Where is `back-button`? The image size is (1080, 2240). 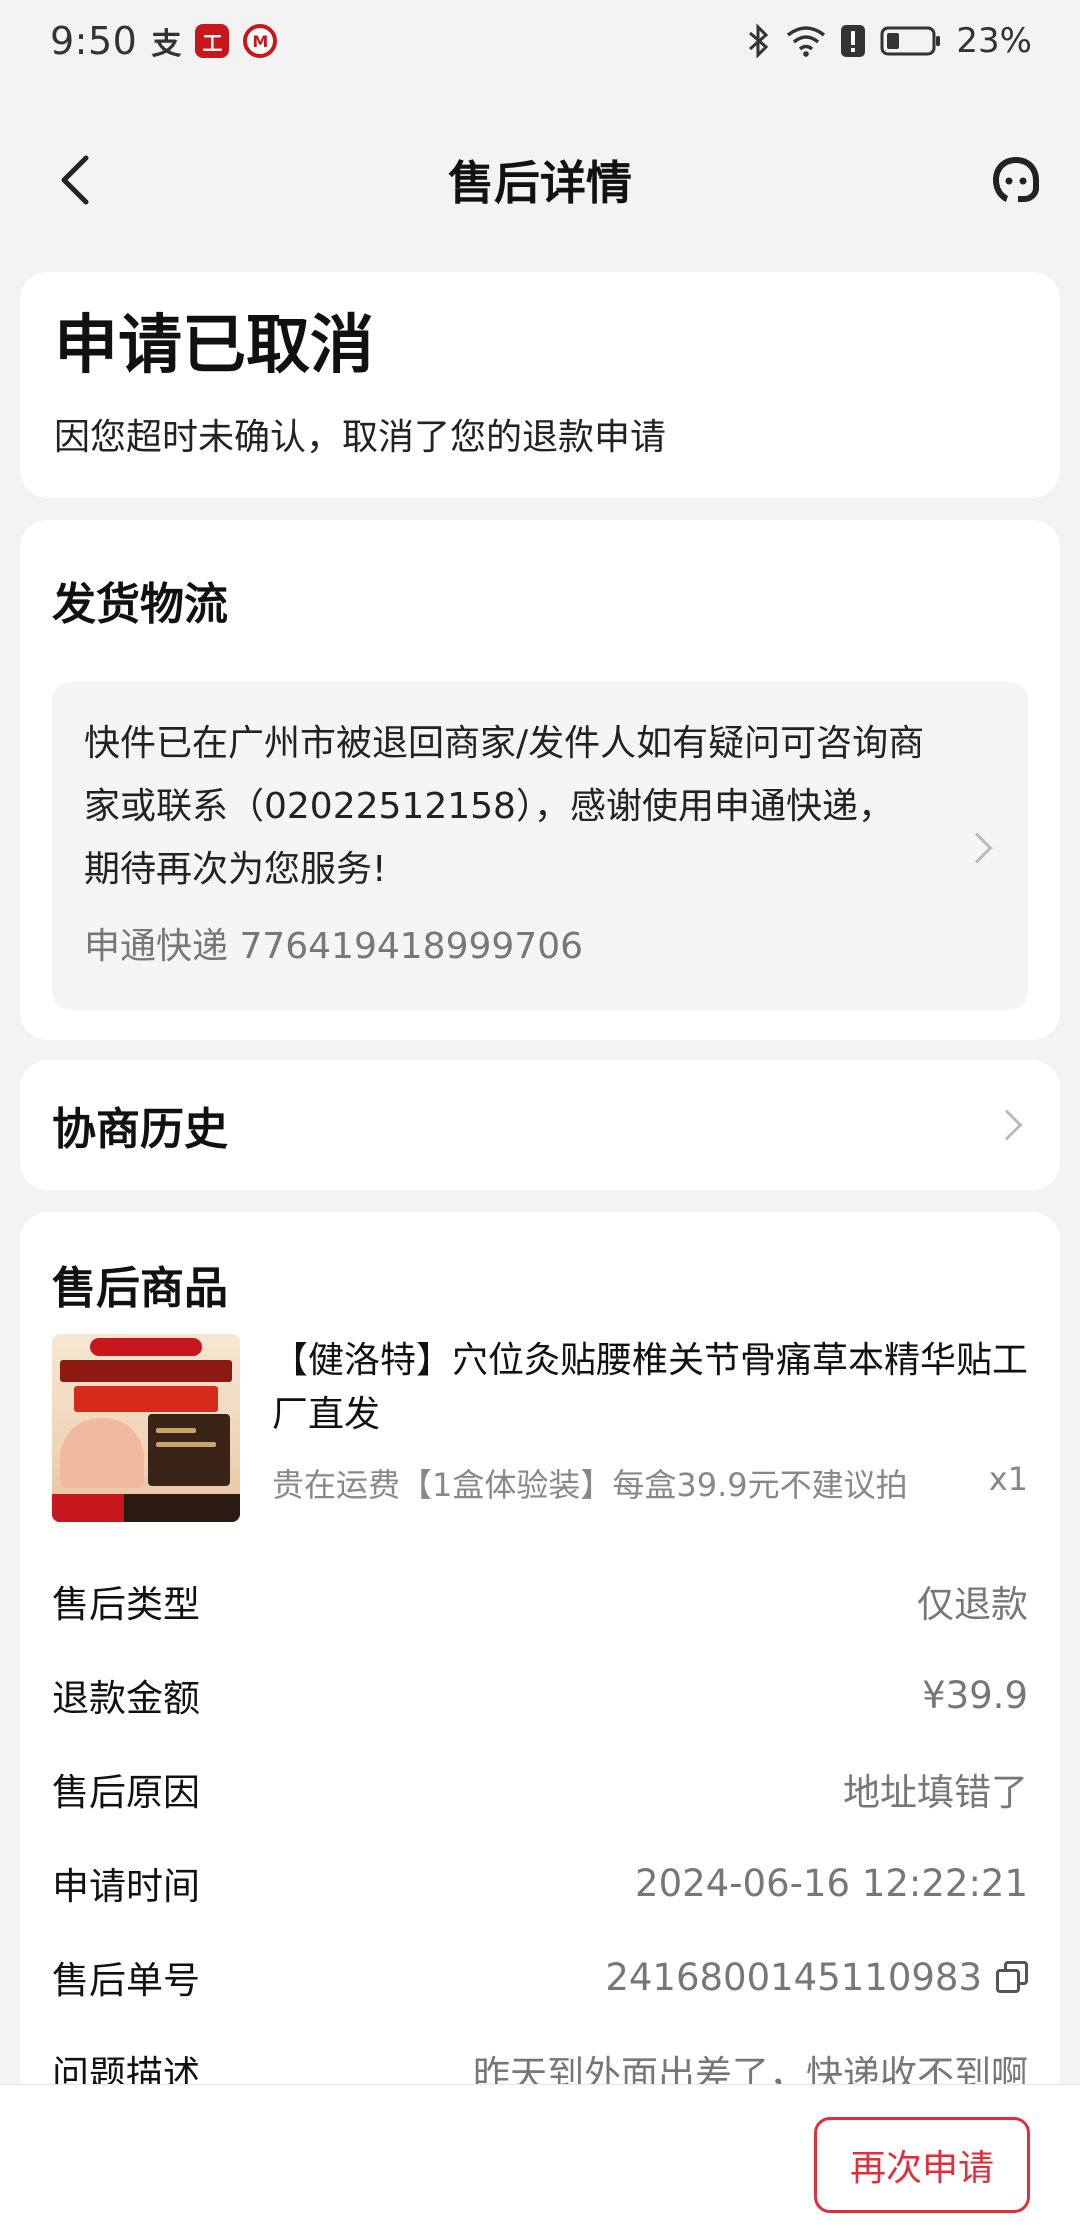 back-button is located at coordinates (74, 180).